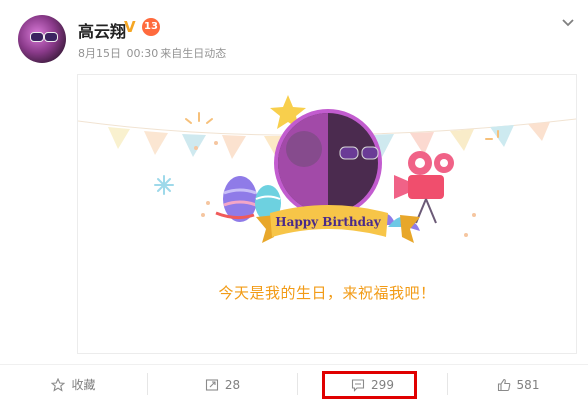  Describe the element at coordinates (99, 53) in the screenshot. I see `post-date: 8月15日` at that location.